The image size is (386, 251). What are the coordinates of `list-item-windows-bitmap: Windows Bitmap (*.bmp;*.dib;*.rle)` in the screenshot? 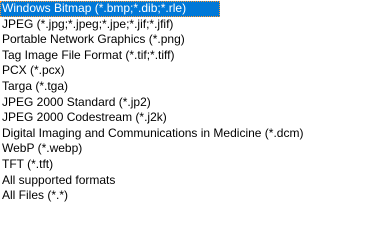 It's located at (110, 9).